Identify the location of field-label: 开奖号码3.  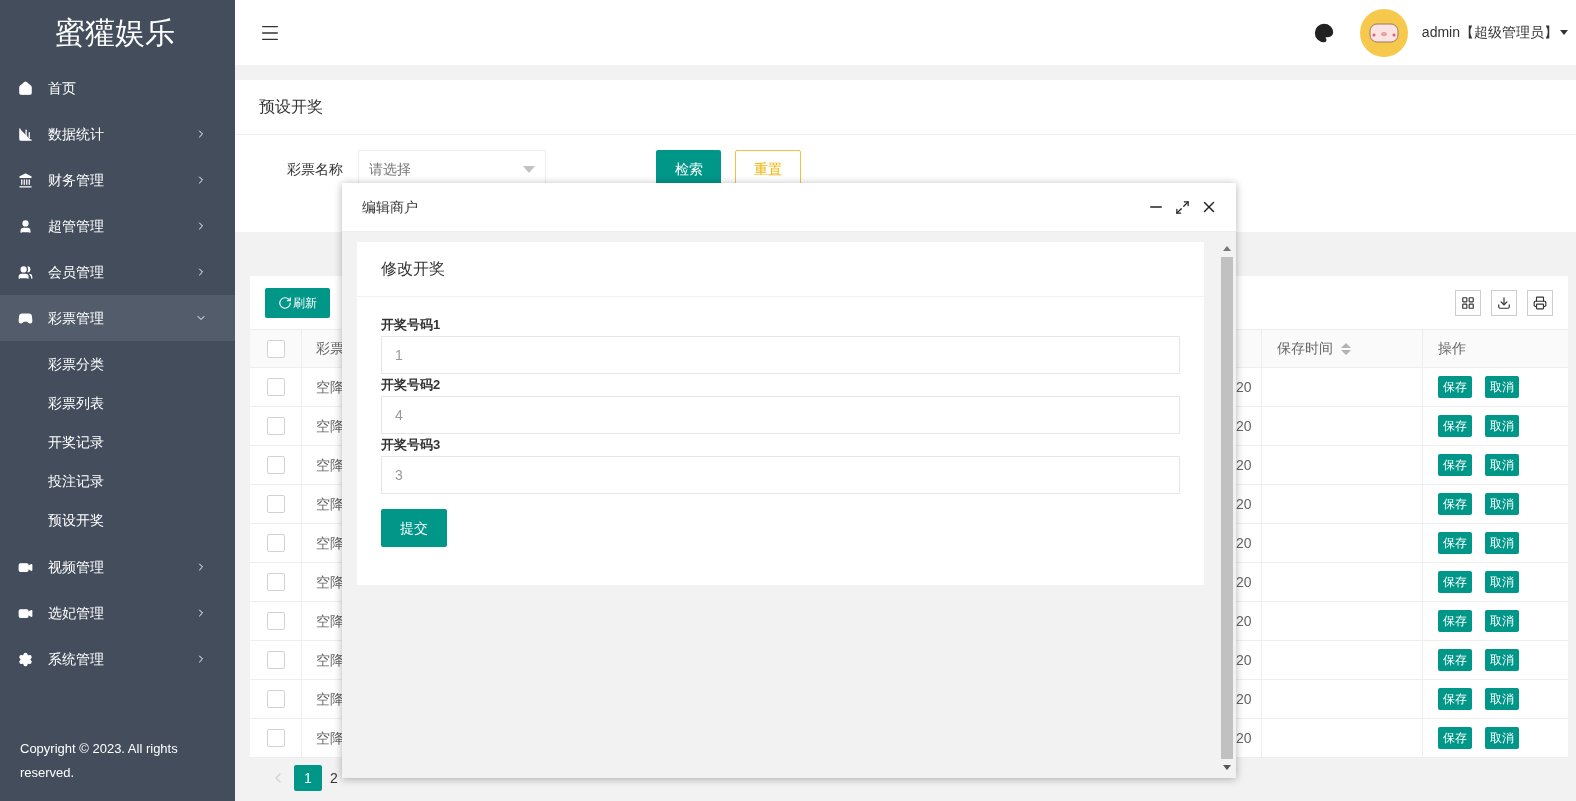
(411, 445).